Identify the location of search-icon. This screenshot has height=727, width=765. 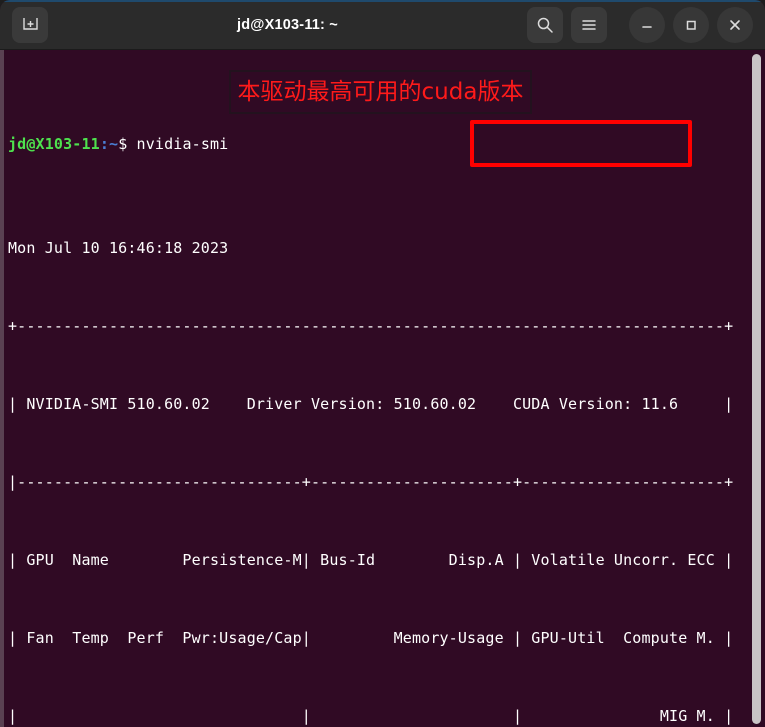
(545, 25).